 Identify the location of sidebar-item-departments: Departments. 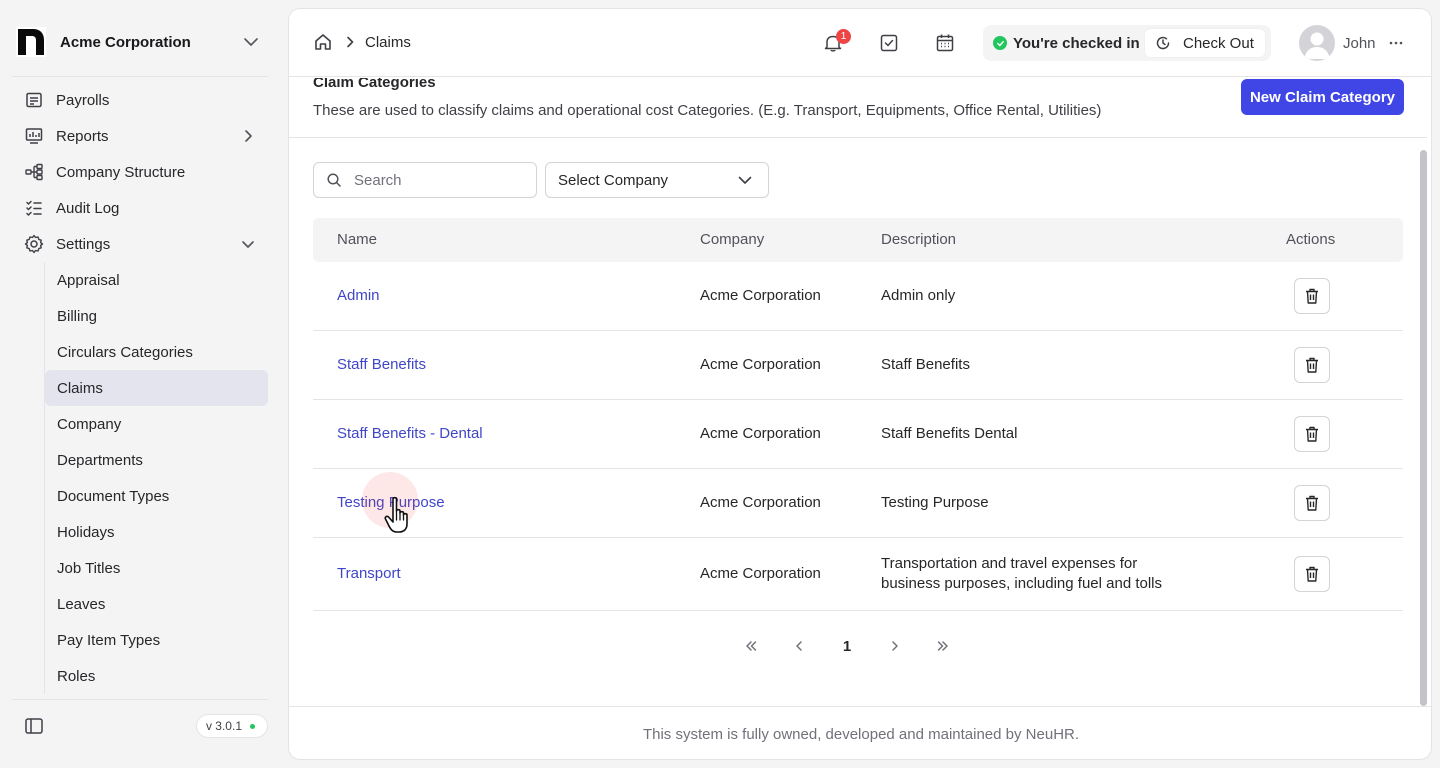
(156, 460).